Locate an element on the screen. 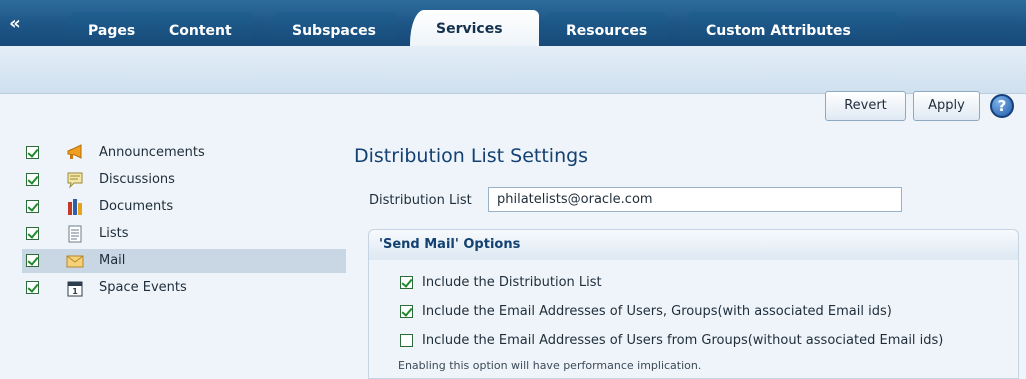  service-checkbox-lists is located at coordinates (32, 233).